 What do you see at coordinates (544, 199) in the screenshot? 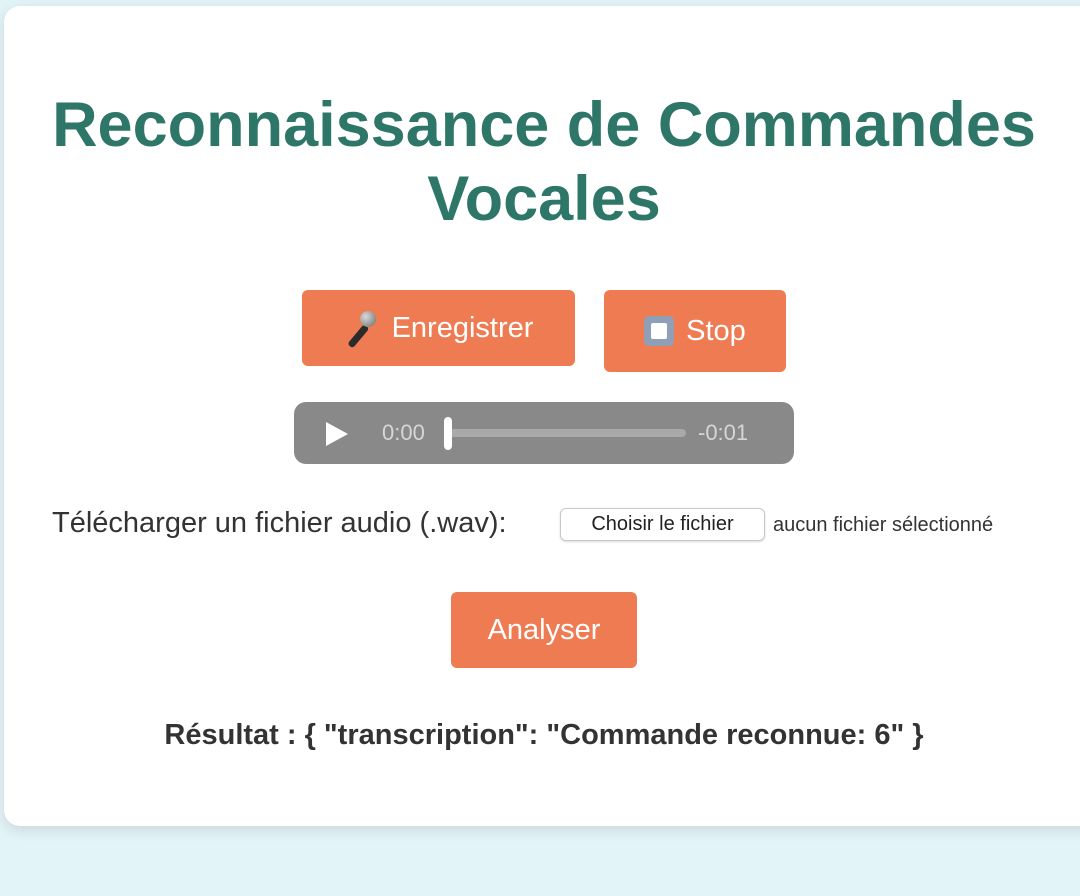
I see `page-title-line-2: Vocales` at bounding box center [544, 199].